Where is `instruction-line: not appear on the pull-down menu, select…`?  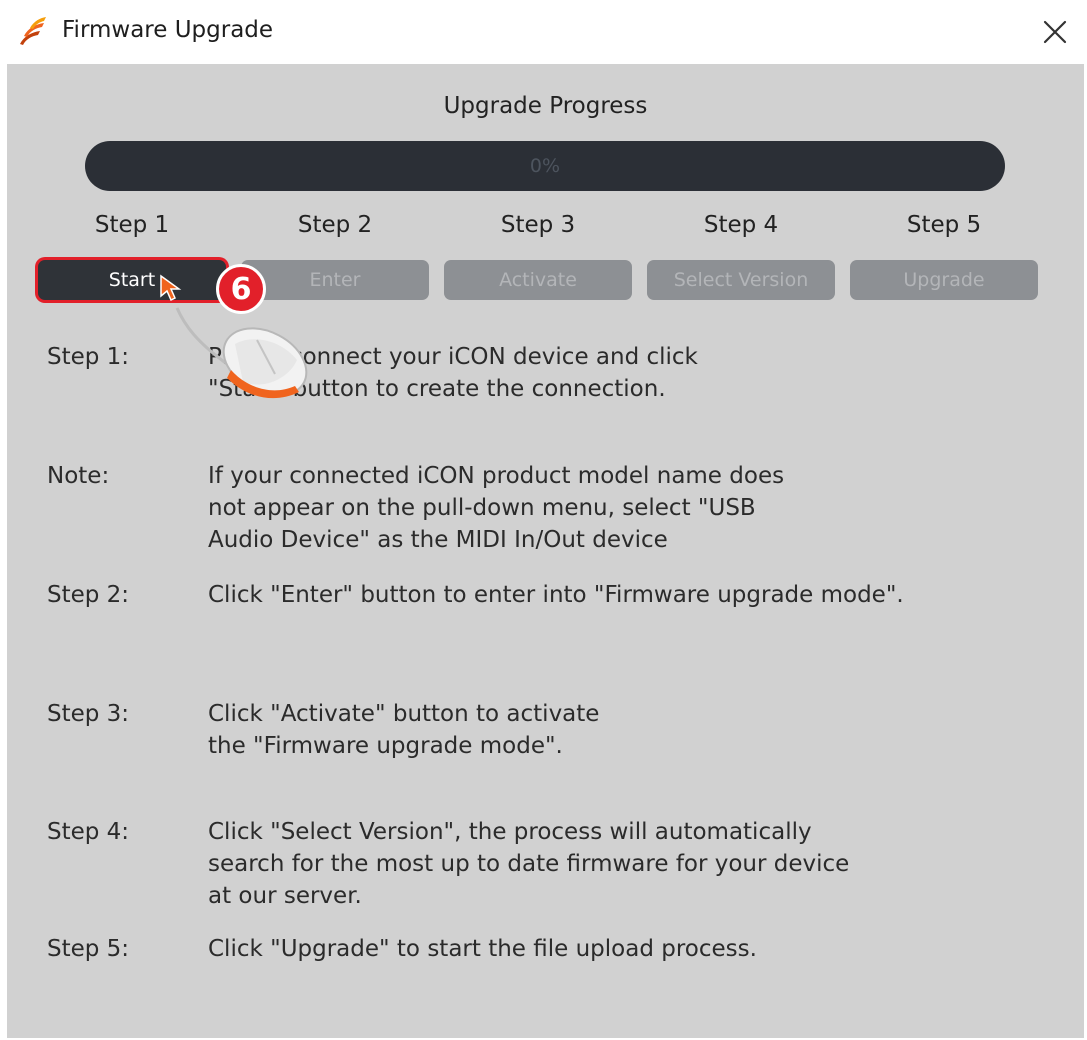 instruction-line: not appear on the pull-down menu, select… is located at coordinates (482, 508).